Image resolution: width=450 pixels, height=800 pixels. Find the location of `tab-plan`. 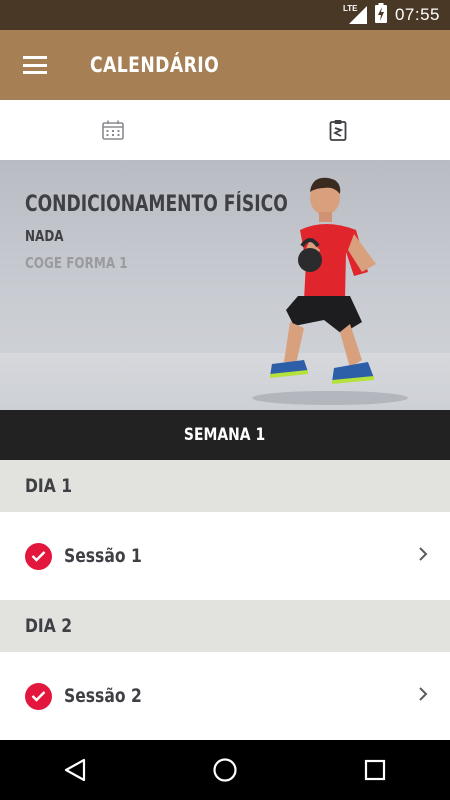

tab-plan is located at coordinates (337, 130).